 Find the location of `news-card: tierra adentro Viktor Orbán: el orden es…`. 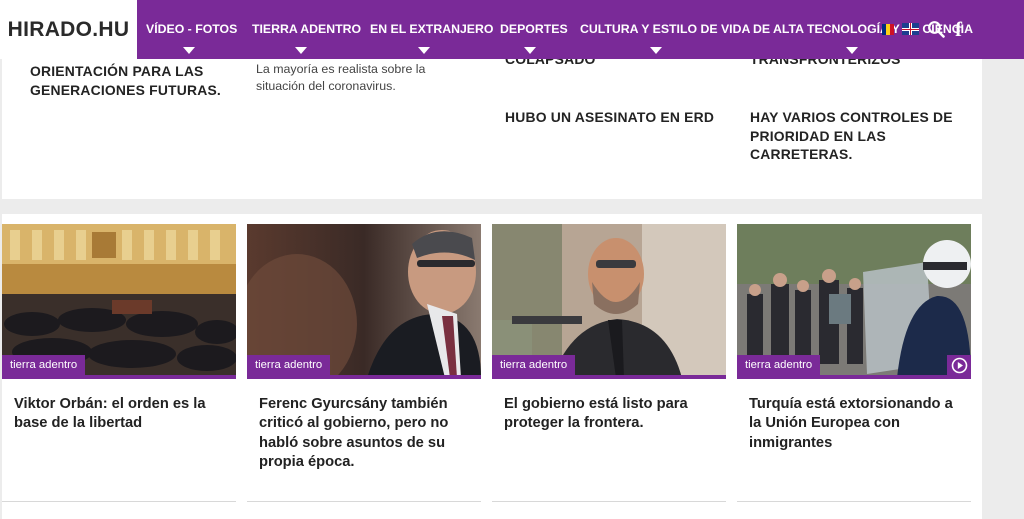

news-card: tierra adentro Viktor Orbán: el orden es… is located at coordinates (119, 371).